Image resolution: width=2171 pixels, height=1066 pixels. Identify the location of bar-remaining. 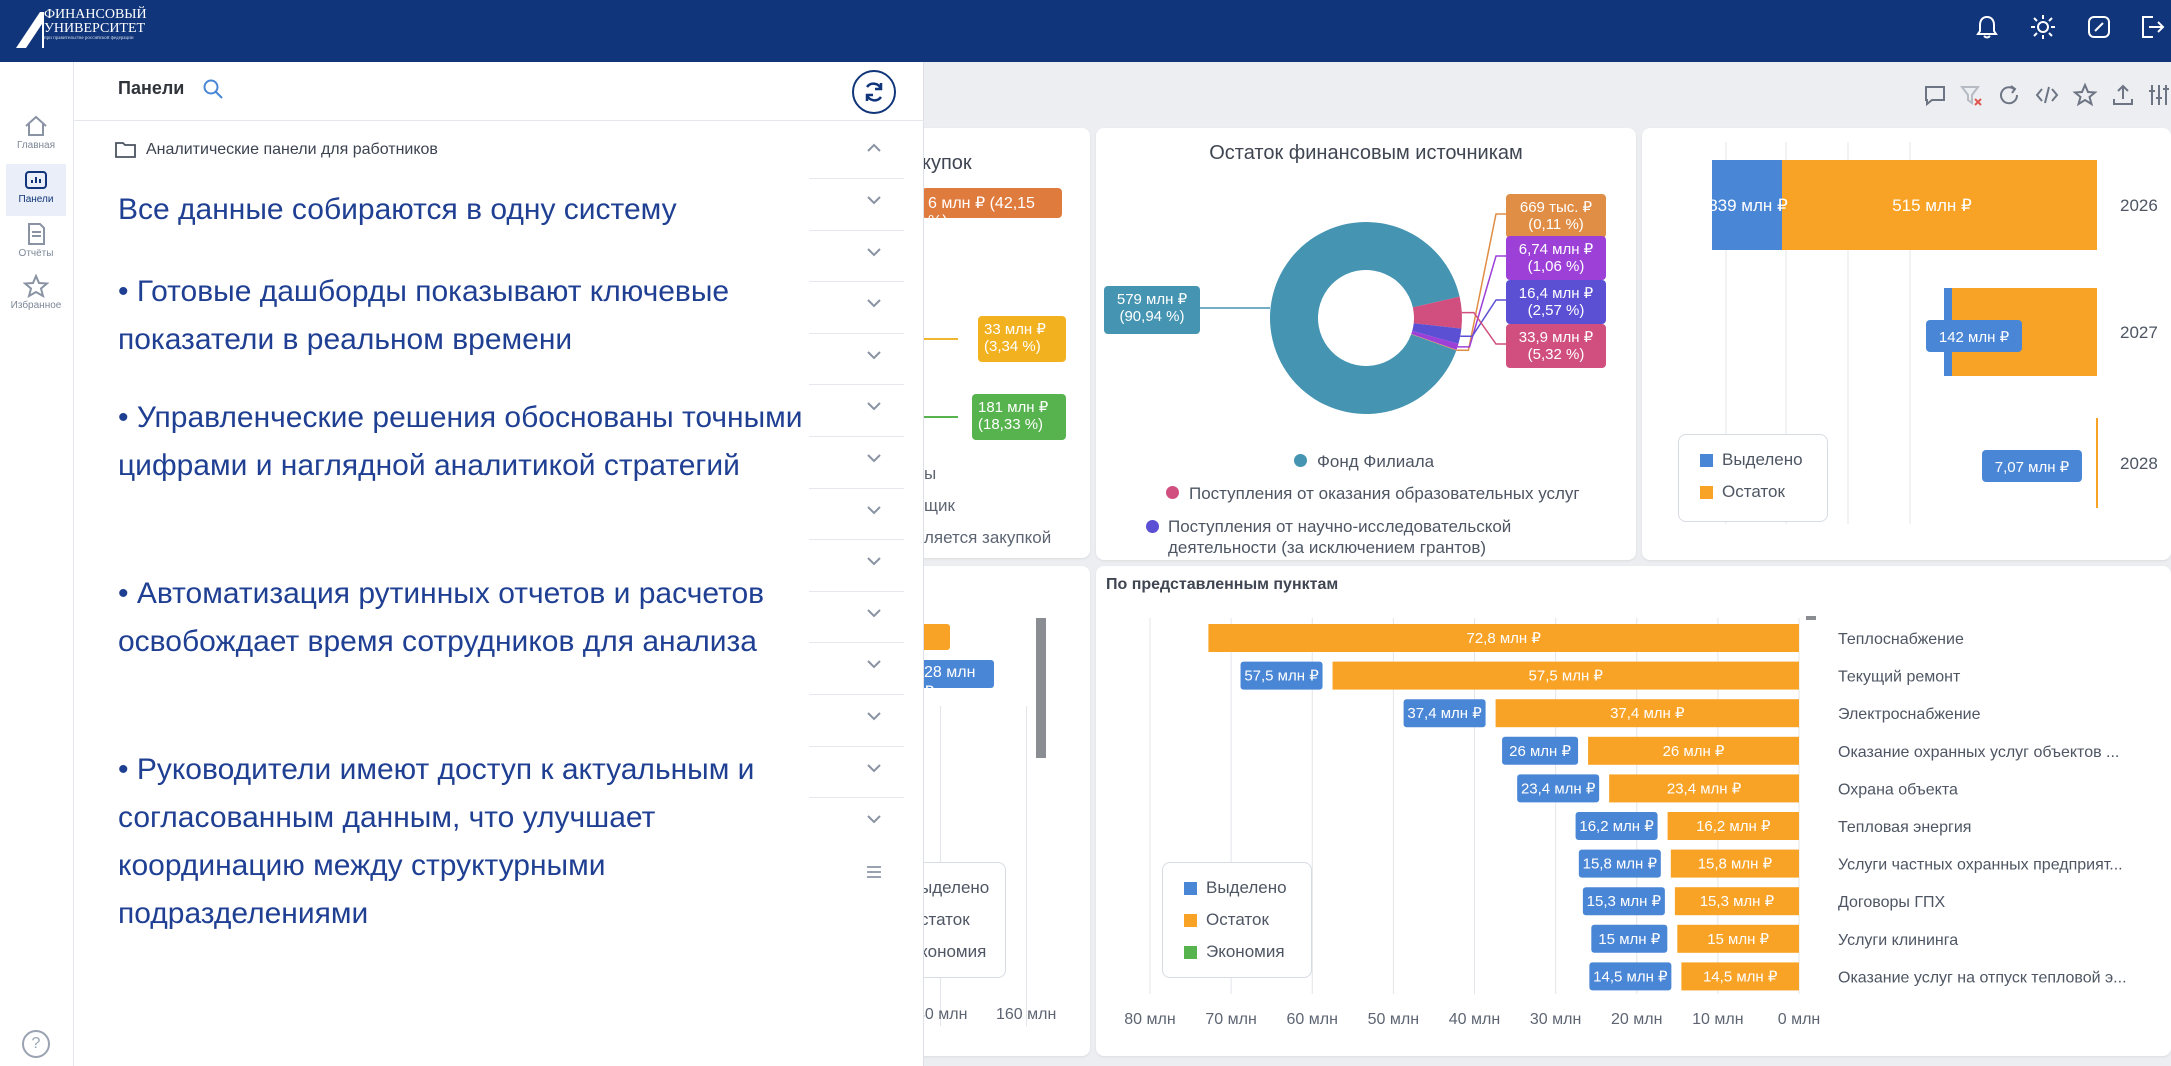
(2097, 463).